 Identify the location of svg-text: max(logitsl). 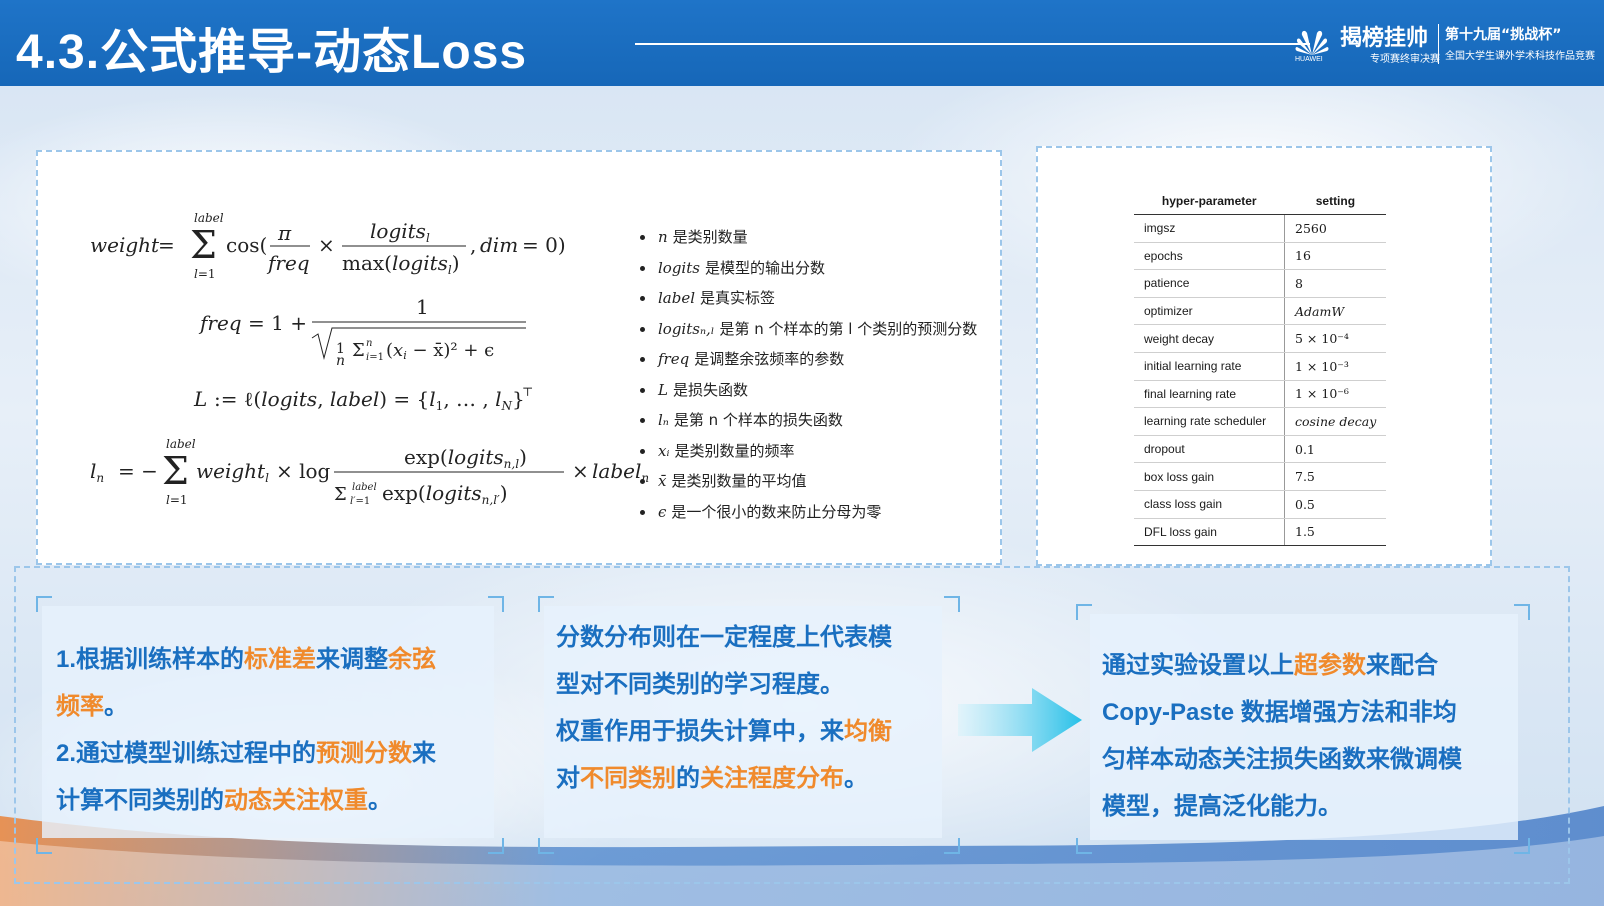
(401, 264).